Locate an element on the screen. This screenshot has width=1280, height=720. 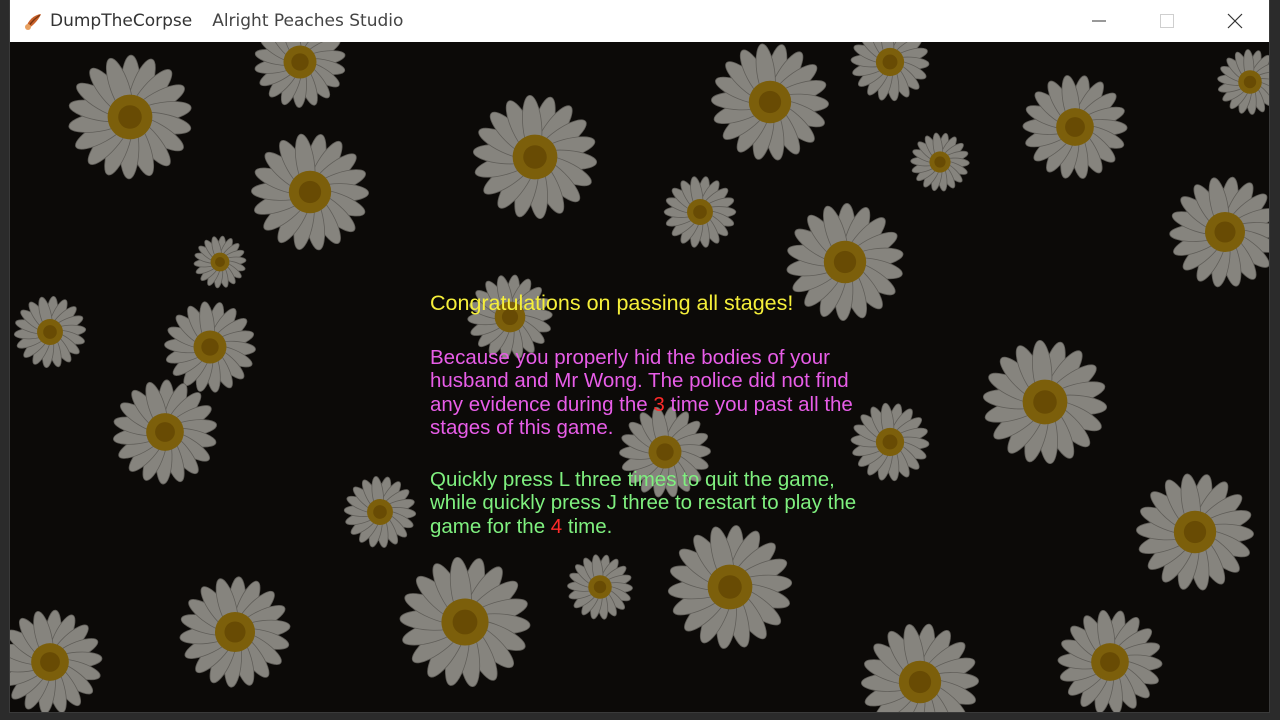
title-bar: DumpTheCorpse Alright Peaches Studio is located at coordinates (639, 21).